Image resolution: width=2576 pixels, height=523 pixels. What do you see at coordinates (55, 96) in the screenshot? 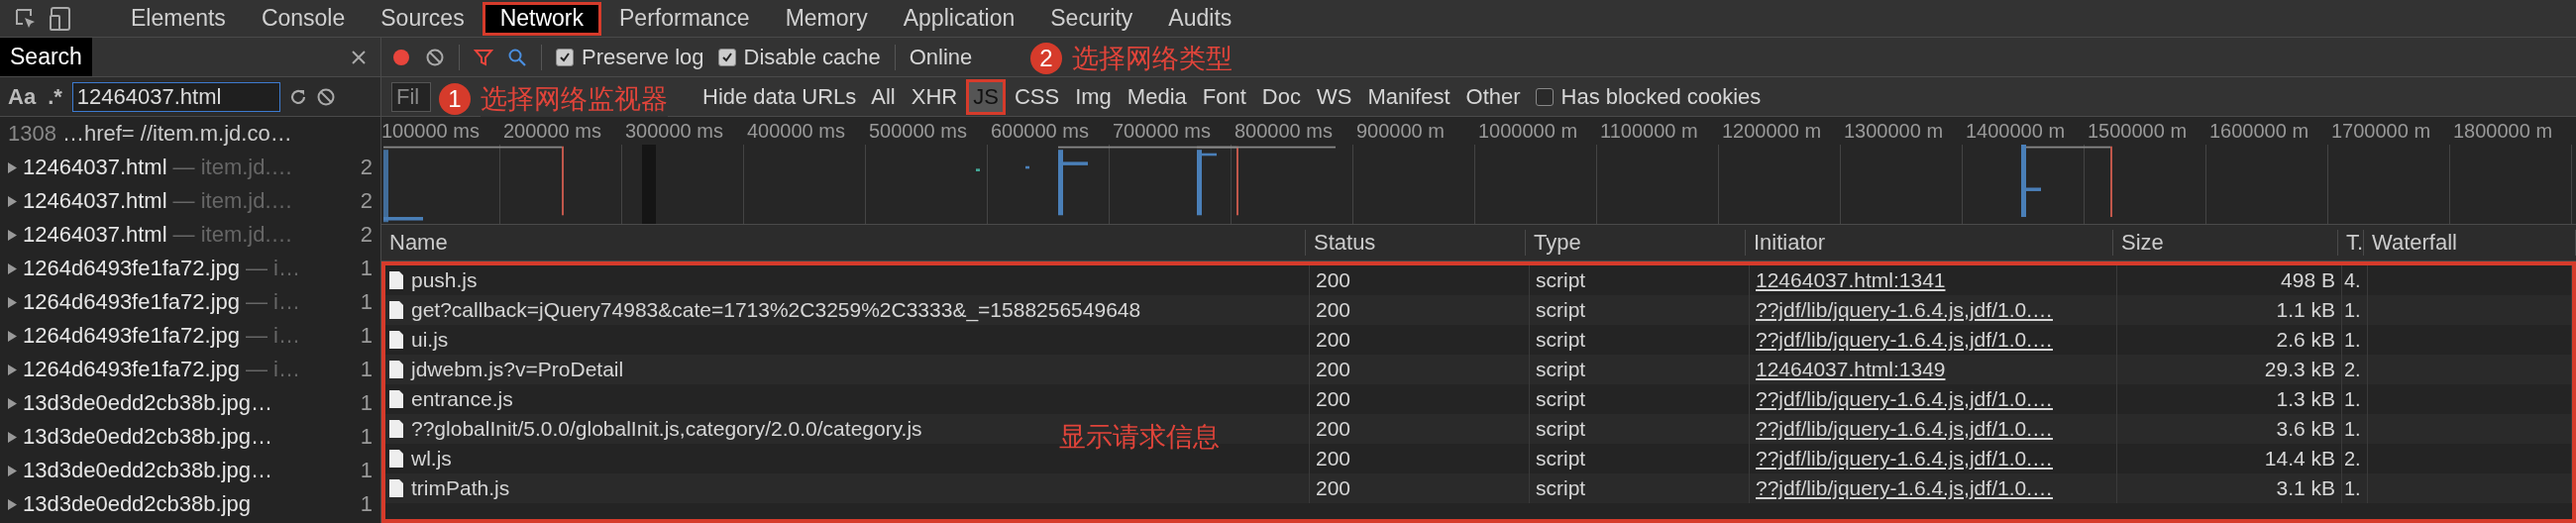
I see `regex-toggle: .*` at bounding box center [55, 96].